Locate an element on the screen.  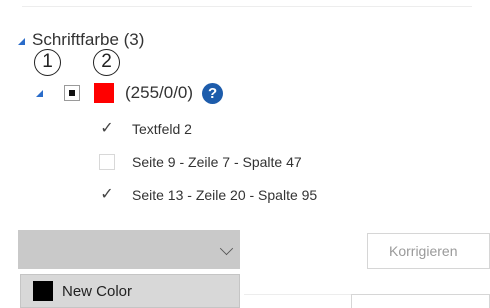
option-label: New Color is located at coordinates (97, 291).